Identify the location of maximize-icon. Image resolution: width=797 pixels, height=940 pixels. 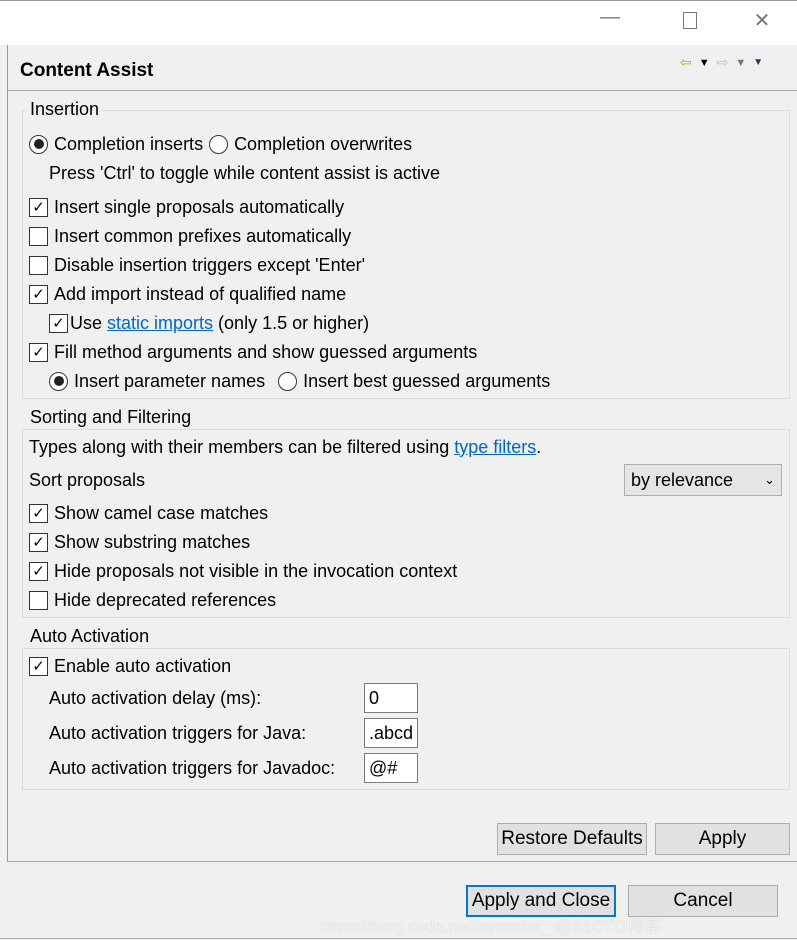
(690, 23).